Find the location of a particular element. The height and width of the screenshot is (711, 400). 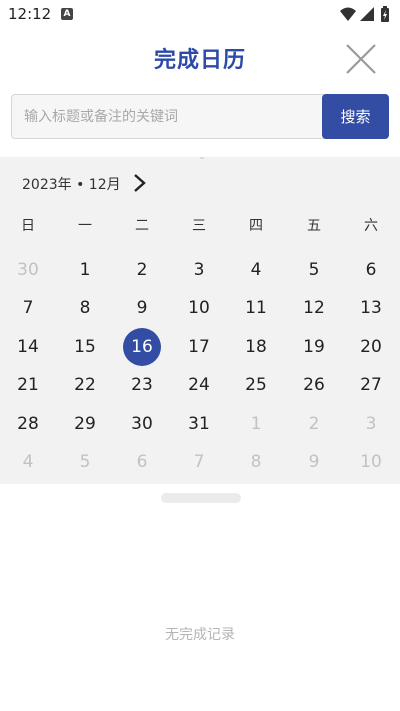

search-bar: 搜索 is located at coordinates (200, 116).